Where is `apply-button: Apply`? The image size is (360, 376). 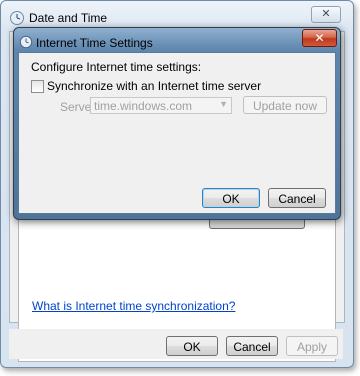 apply-button: Apply is located at coordinates (312, 346).